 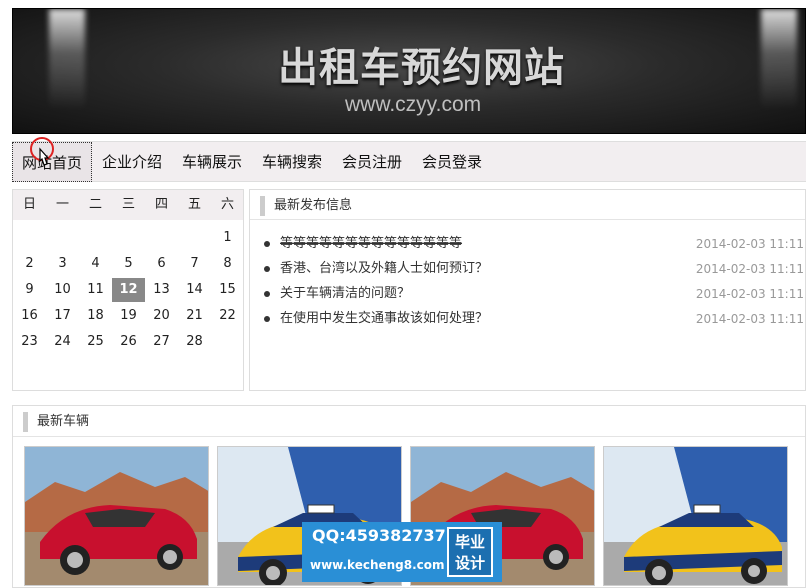 I want to click on watermark-badge-line2: 设计, so click(x=469, y=563).